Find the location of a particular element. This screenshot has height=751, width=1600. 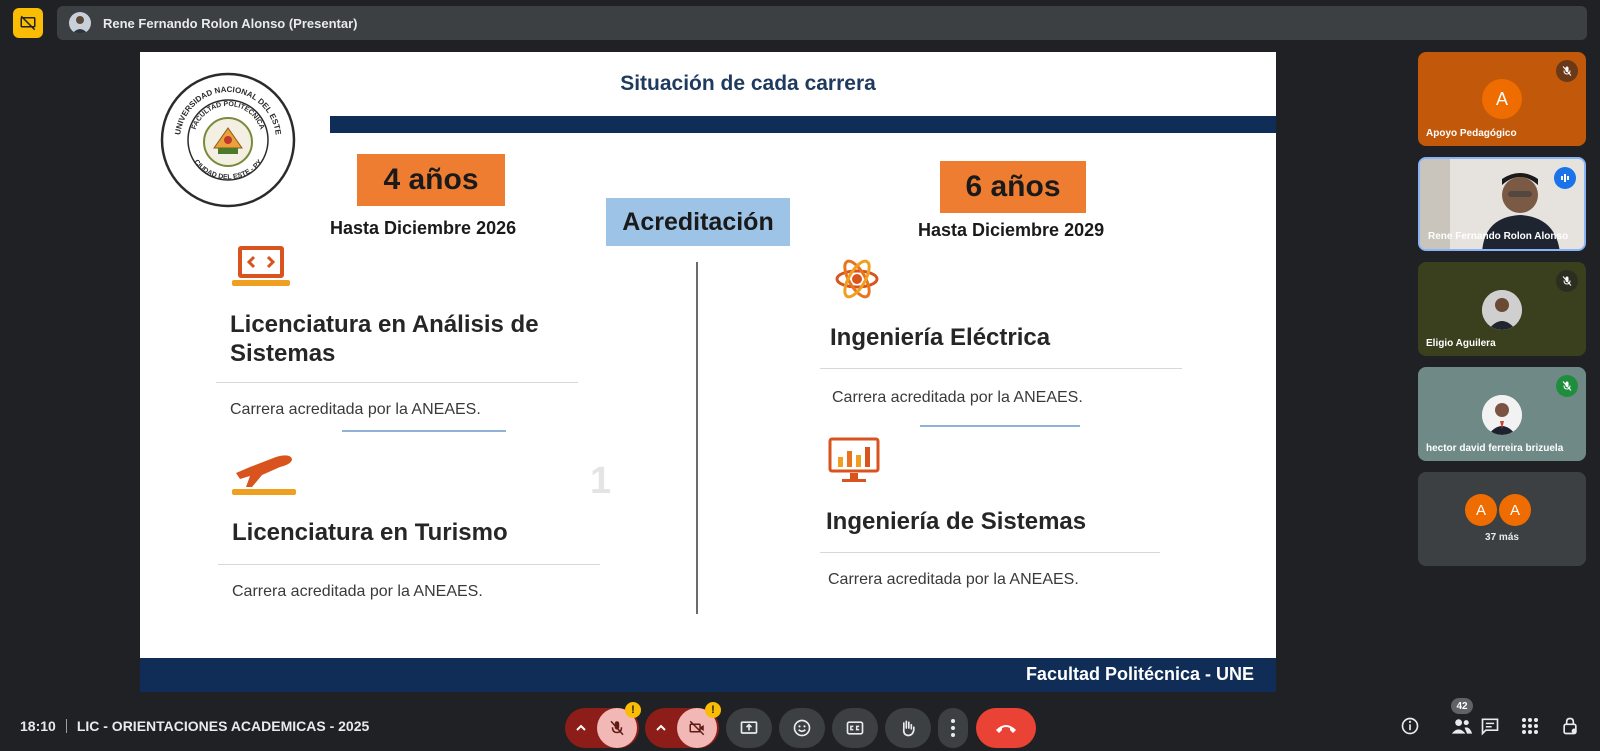

speaking-indicator-icon is located at coordinates (1565, 178).